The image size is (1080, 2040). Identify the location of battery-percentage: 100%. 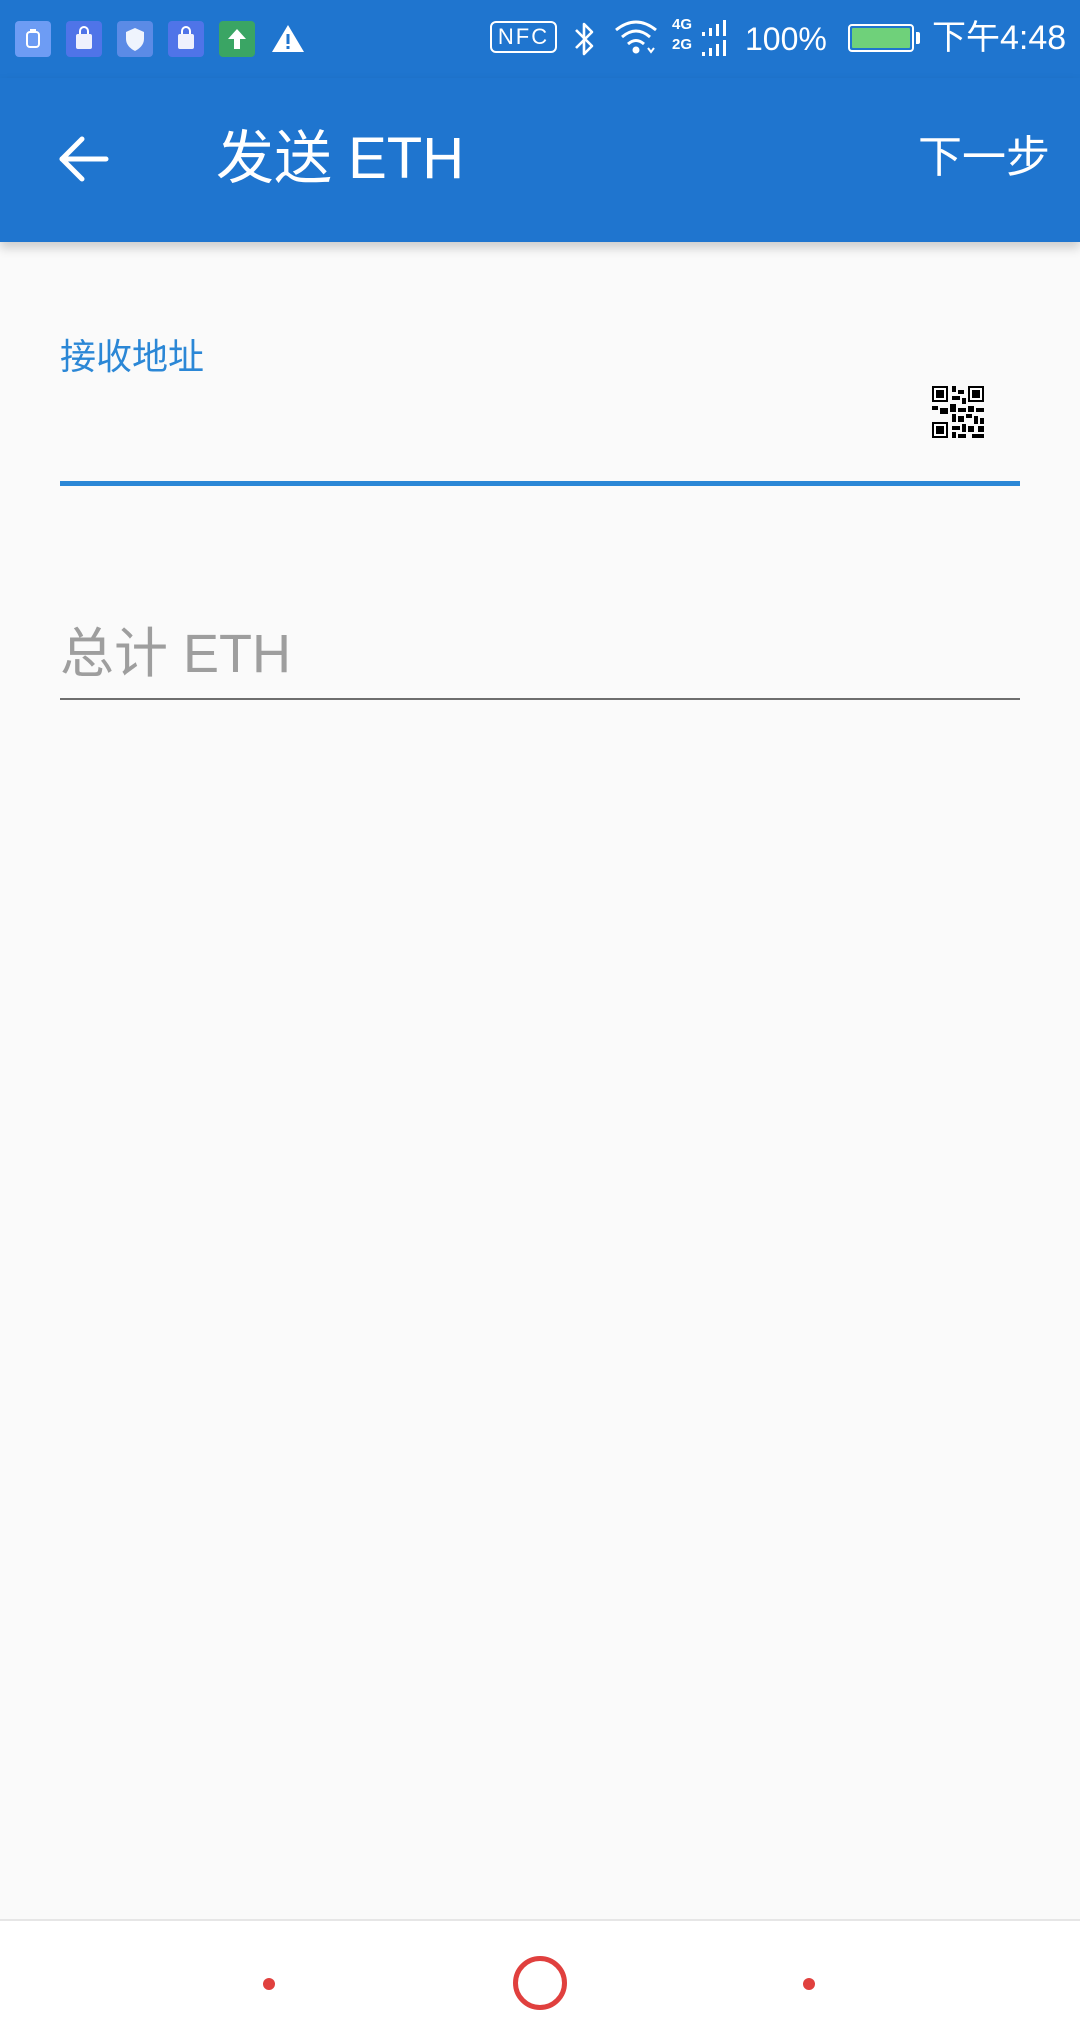
(786, 39).